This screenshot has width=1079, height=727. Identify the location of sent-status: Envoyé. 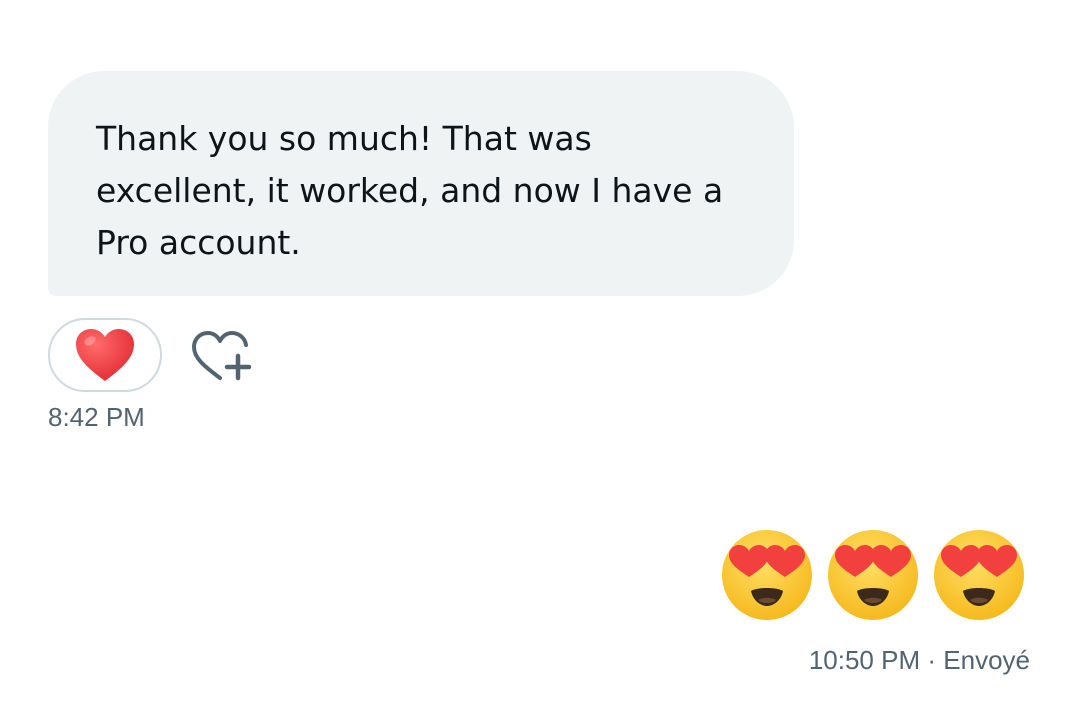
(986, 660).